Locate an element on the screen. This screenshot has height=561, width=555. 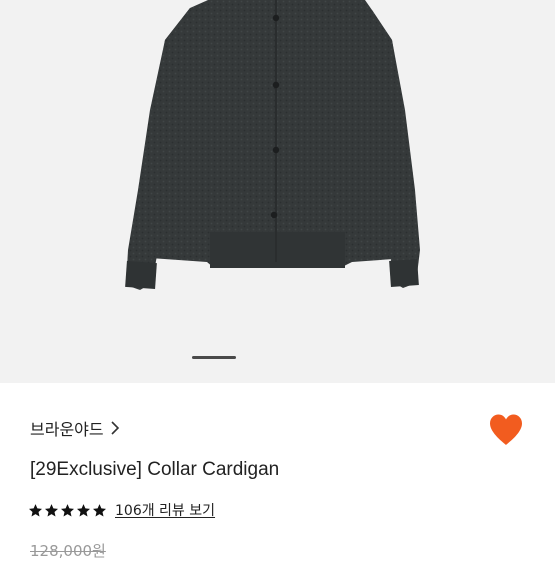
brand-link: 브라운야드 is located at coordinates (75, 428).